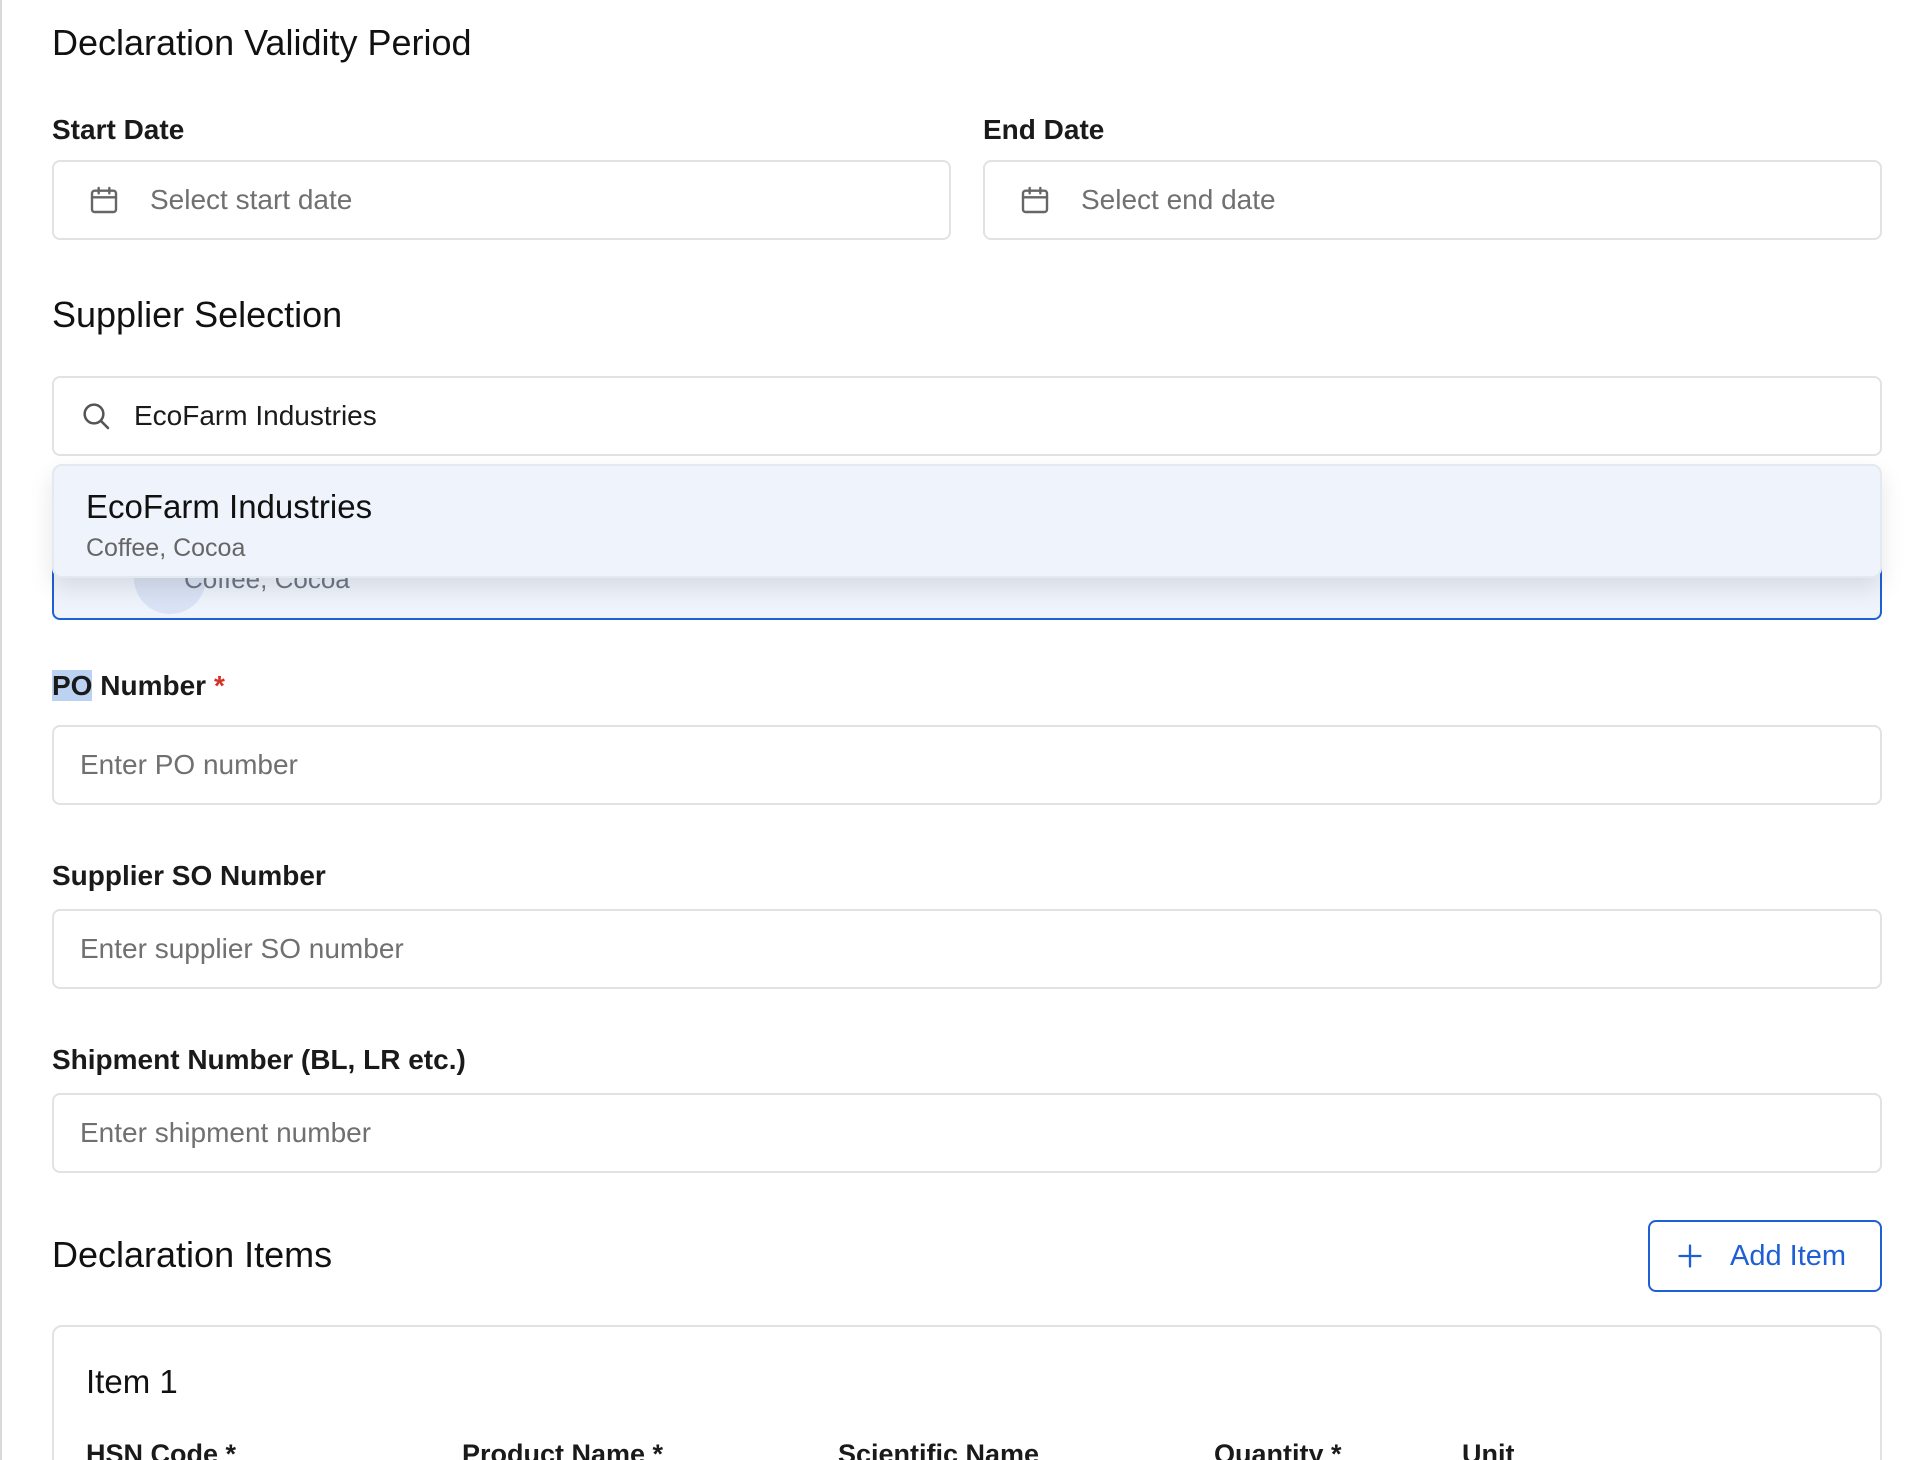  Describe the element at coordinates (197, 314) in the screenshot. I see `supplier-section-title: Supplier Selection` at that location.